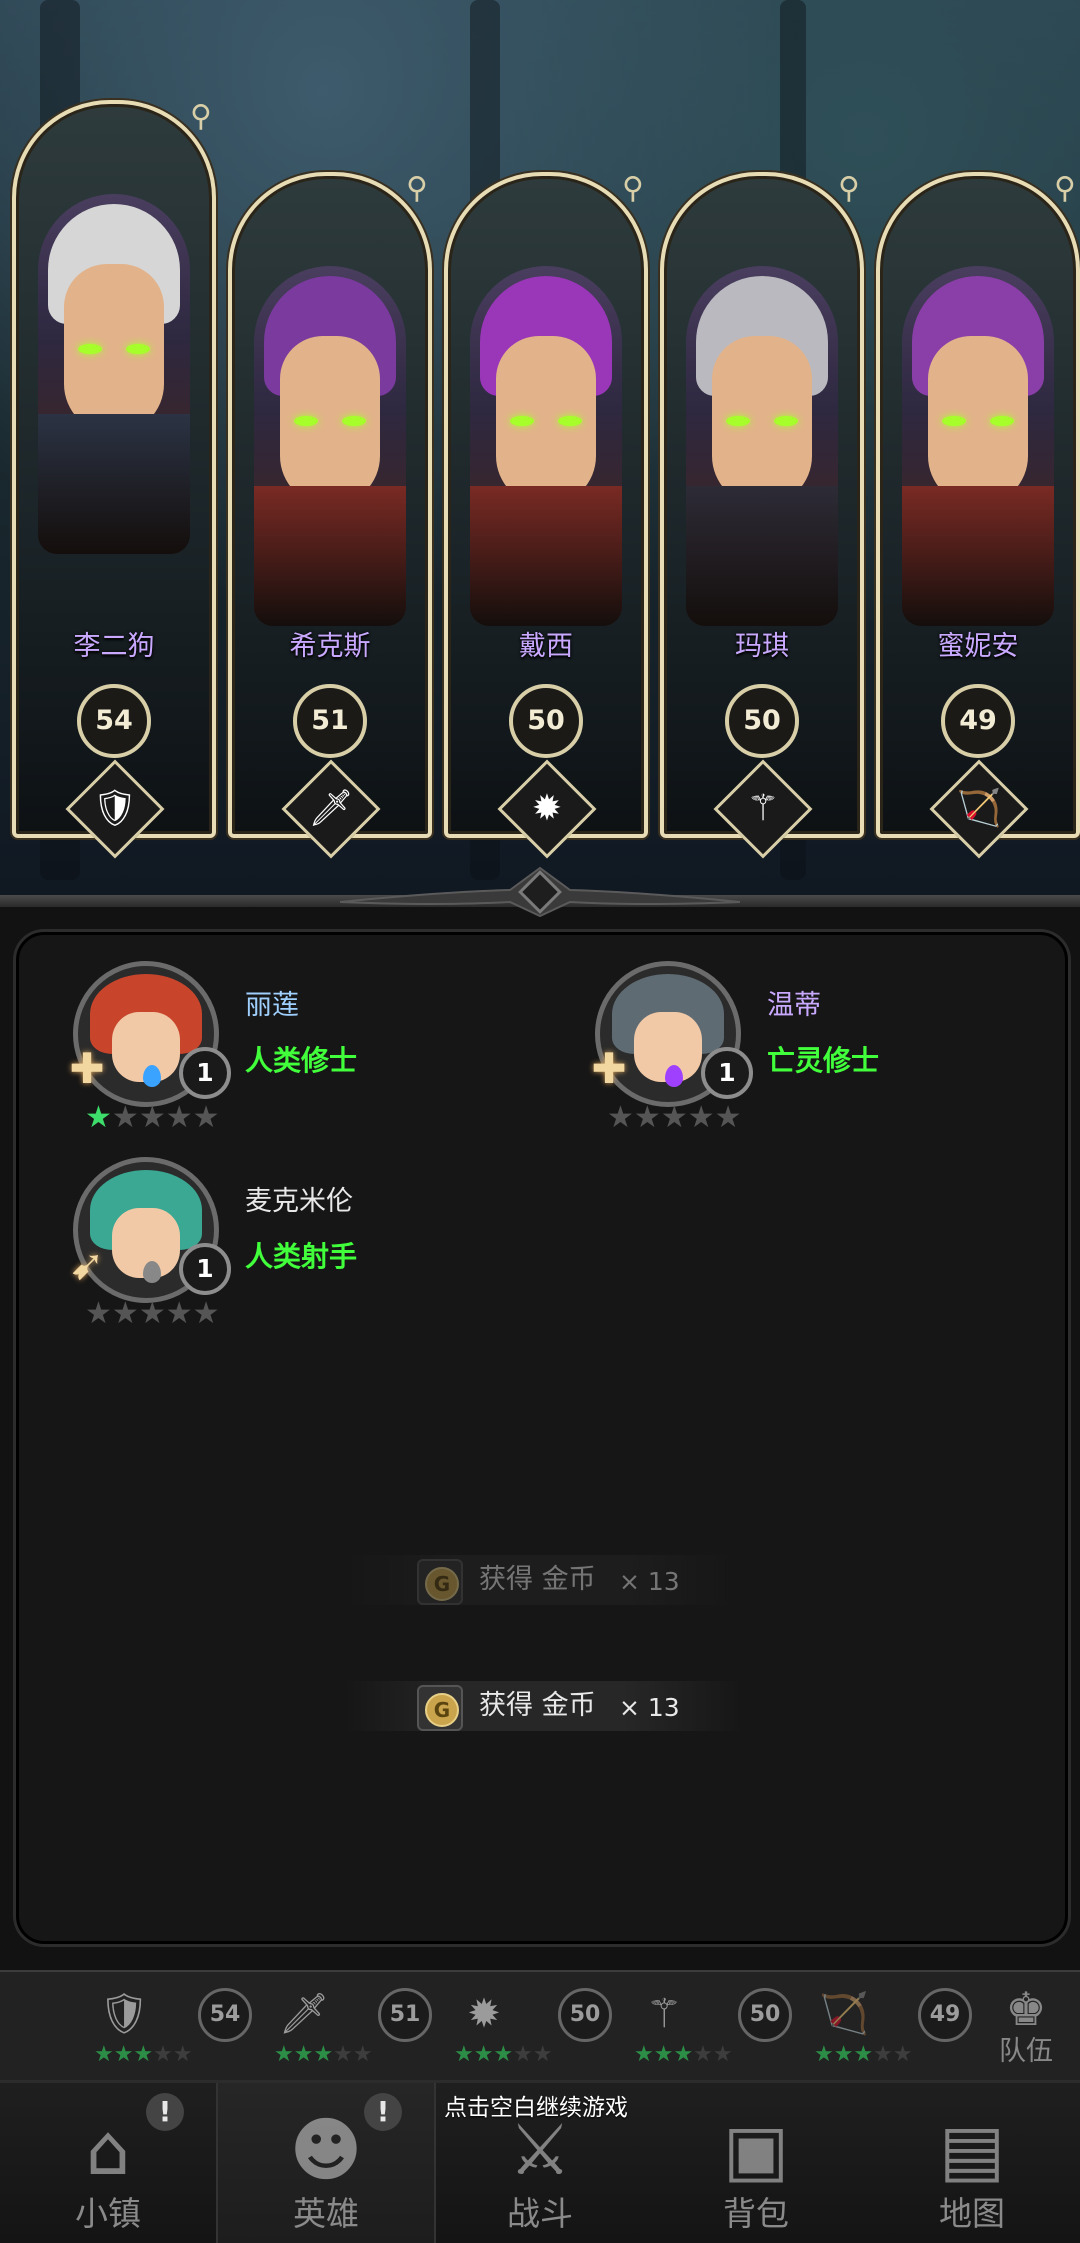  What do you see at coordinates (1026, 2029) in the screenshot?
I see `team-button: ♚ 队伍` at bounding box center [1026, 2029].